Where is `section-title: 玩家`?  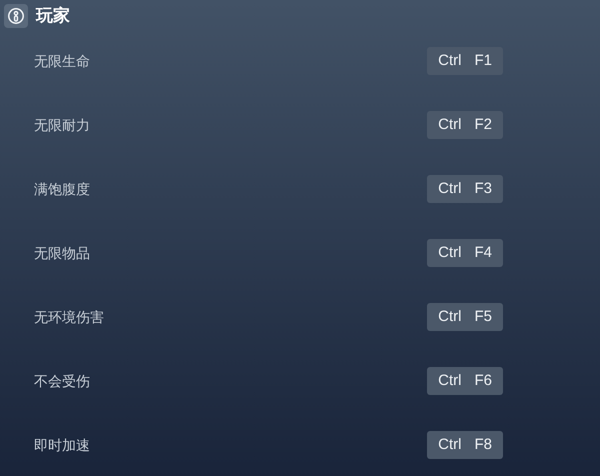
section-title: 玩家 is located at coordinates (53, 16).